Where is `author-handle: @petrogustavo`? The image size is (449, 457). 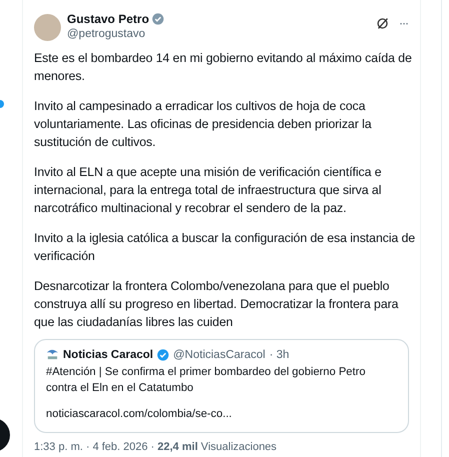
author-handle: @petrogustavo is located at coordinates (218, 34).